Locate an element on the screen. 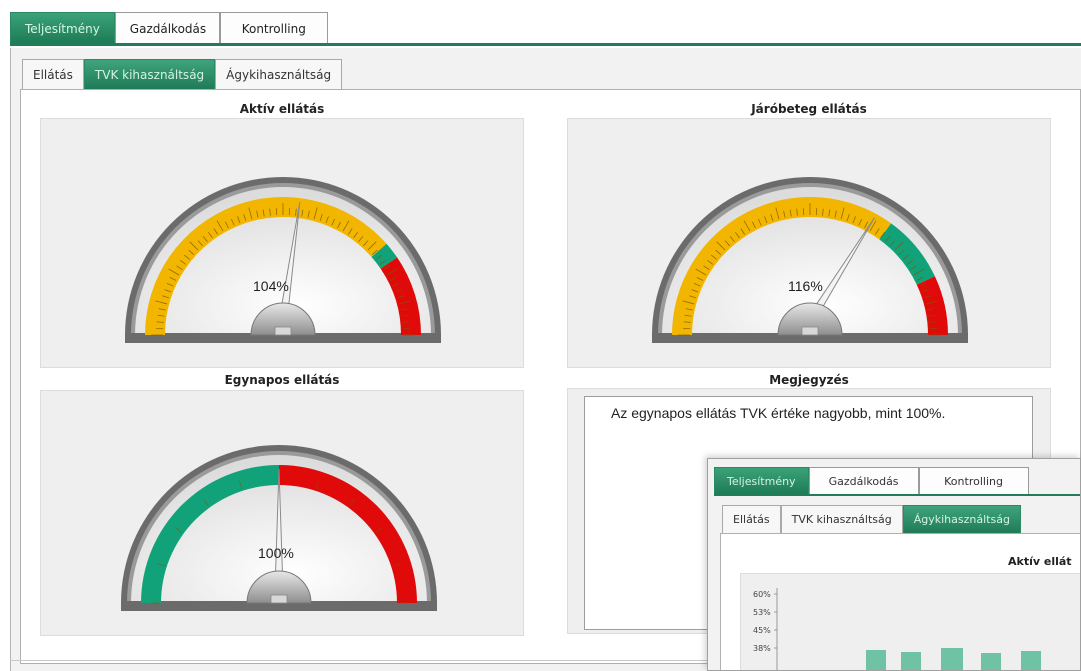 This screenshot has height=671, width=1081. gauge-value-label: 116% is located at coordinates (805, 286).